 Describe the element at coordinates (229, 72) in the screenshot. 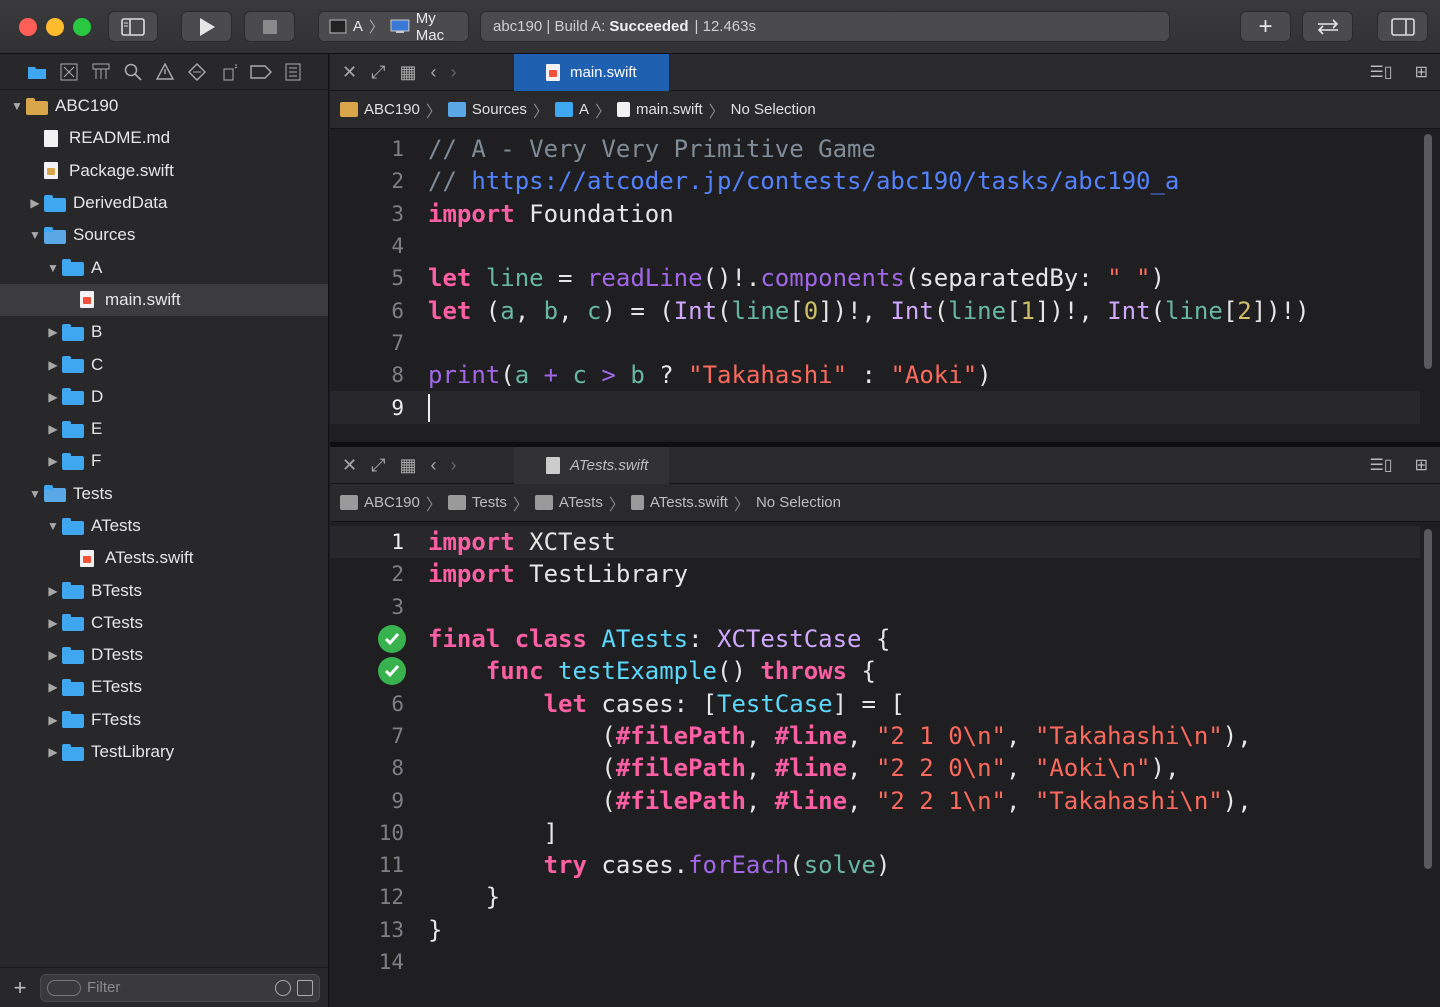

I see `debug-spray-icon` at that location.